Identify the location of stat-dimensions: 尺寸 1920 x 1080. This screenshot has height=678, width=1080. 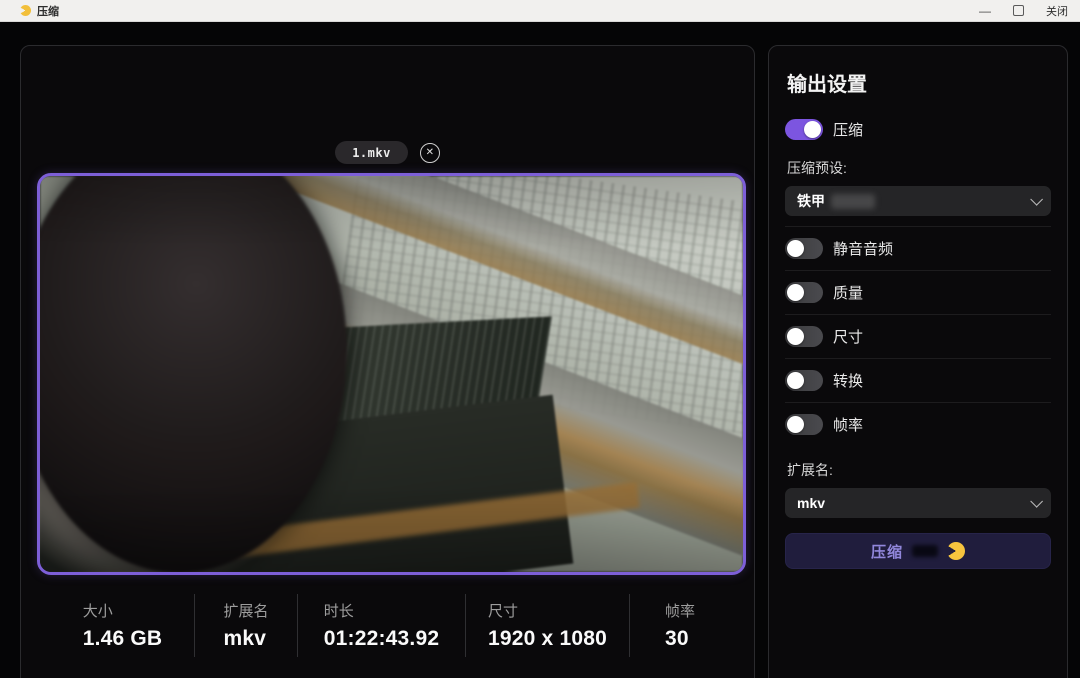
(547, 625).